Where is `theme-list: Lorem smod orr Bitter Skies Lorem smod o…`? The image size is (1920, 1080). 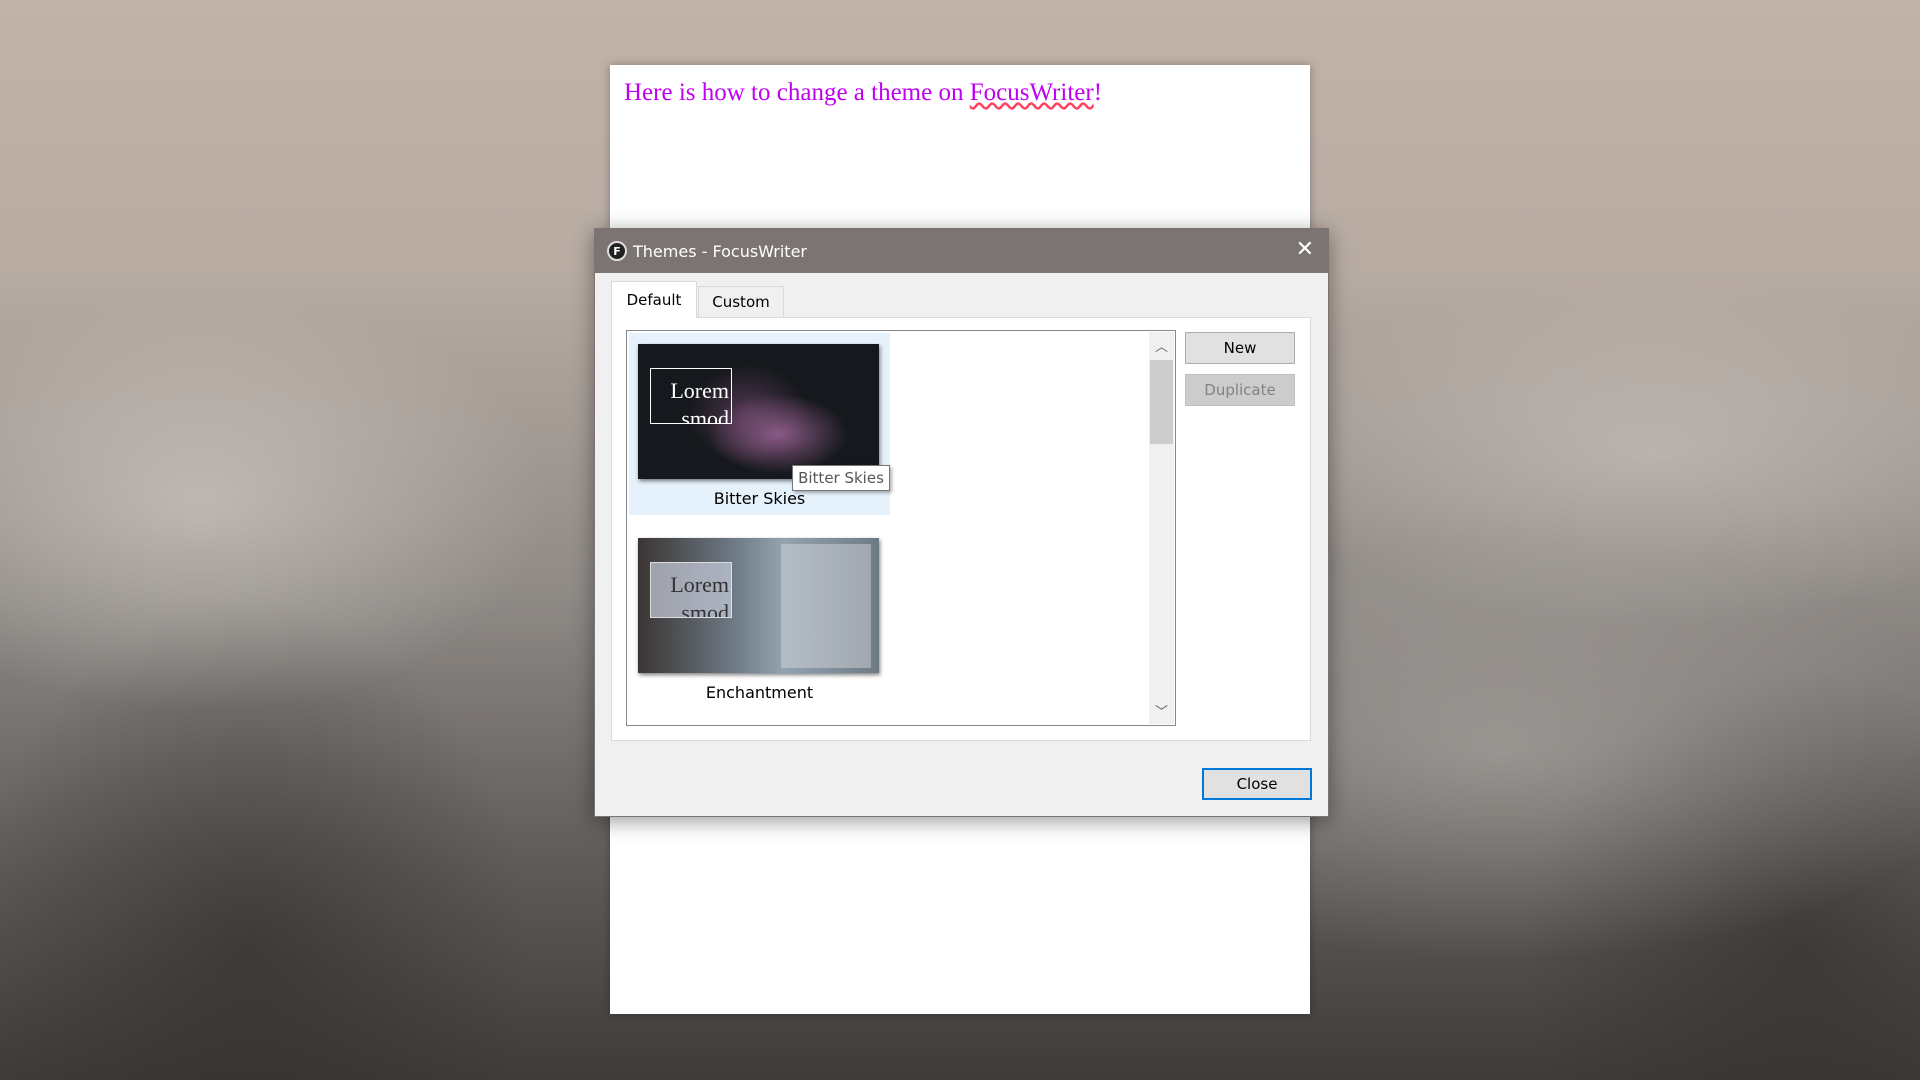
theme-list: Lorem smod orr Bitter Skies Lorem smod o… is located at coordinates (901, 528).